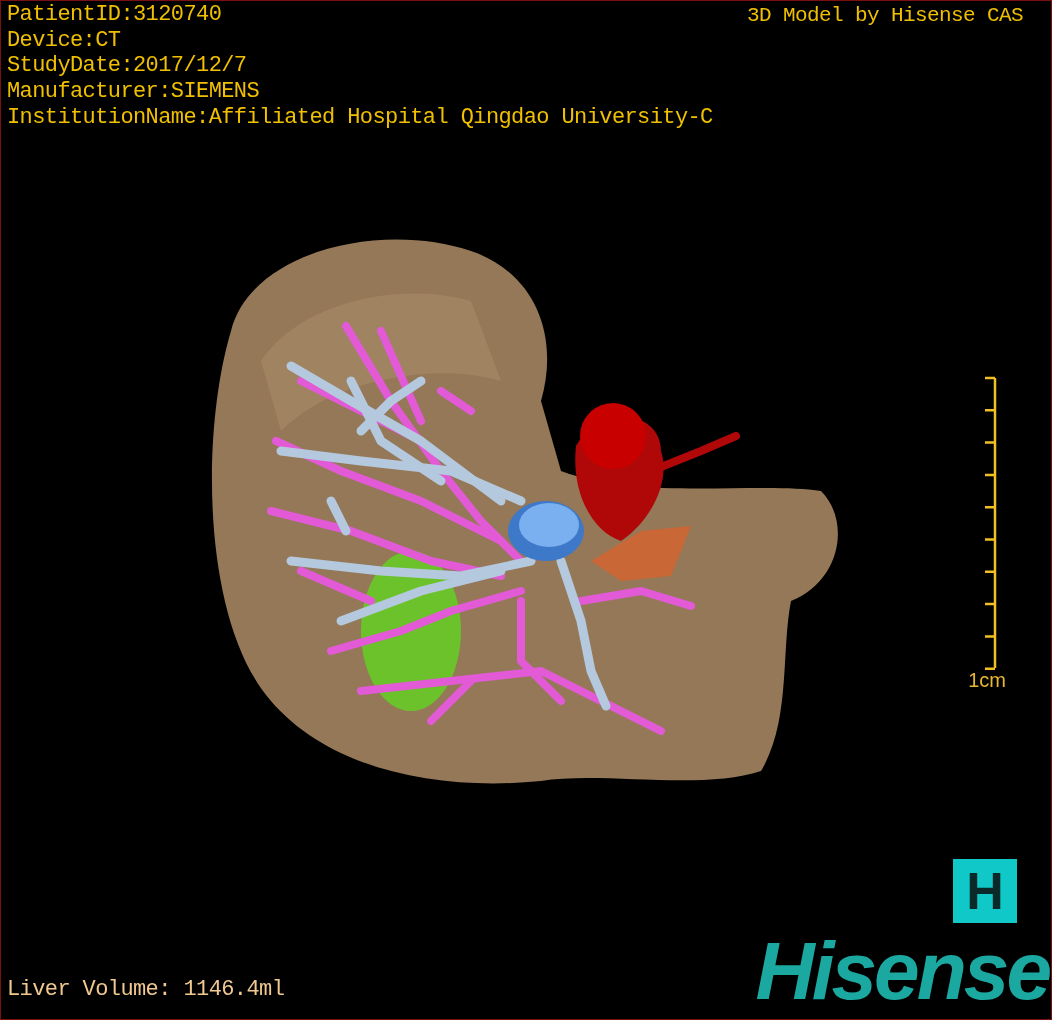 The width and height of the screenshot is (1052, 1020). Describe the element at coordinates (115, 15) in the screenshot. I see `study-info-text: PatientID:3120740` at that location.